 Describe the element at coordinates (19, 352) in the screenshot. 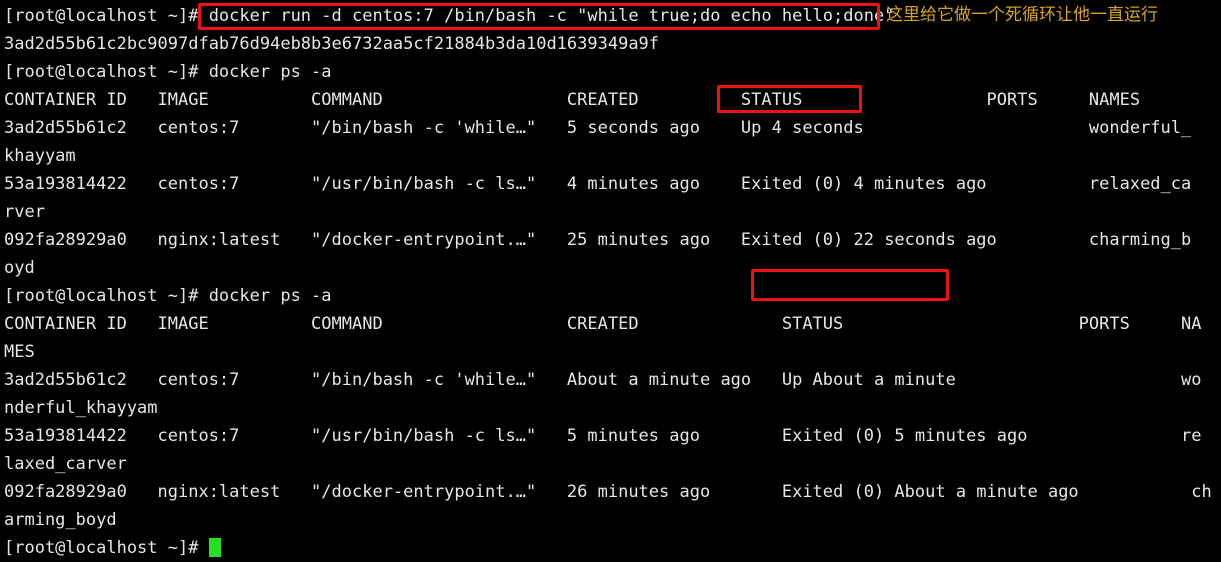

I see `table-header-second-wrap: MES` at that location.